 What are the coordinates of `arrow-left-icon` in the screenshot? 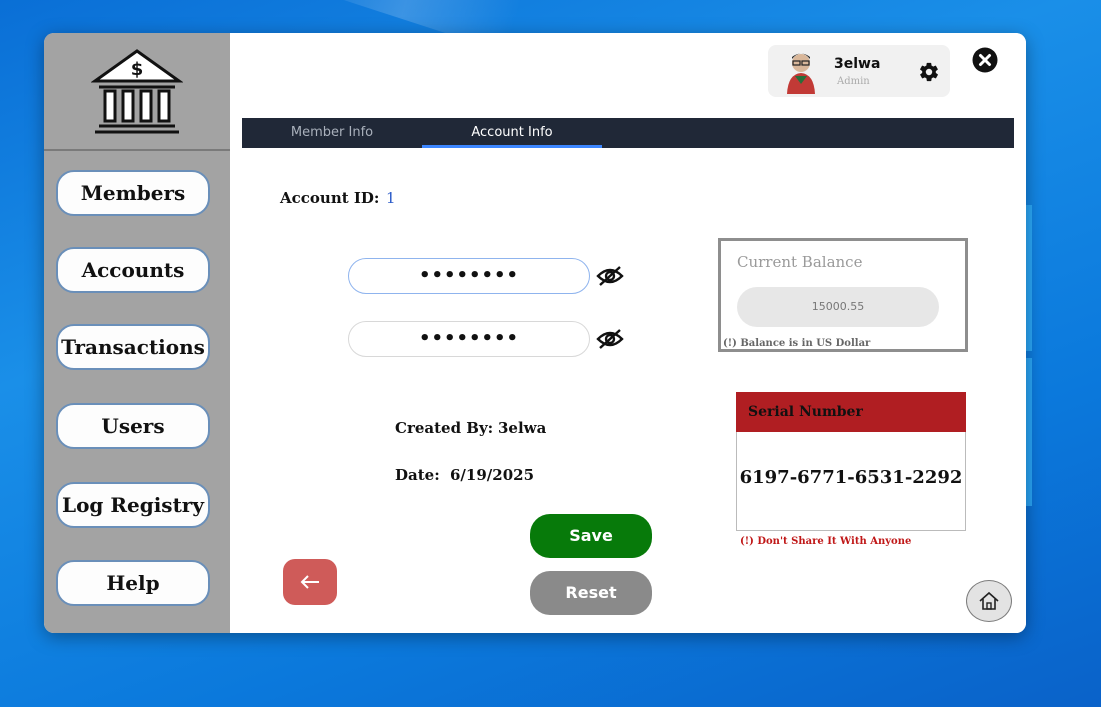 It's located at (309, 582).